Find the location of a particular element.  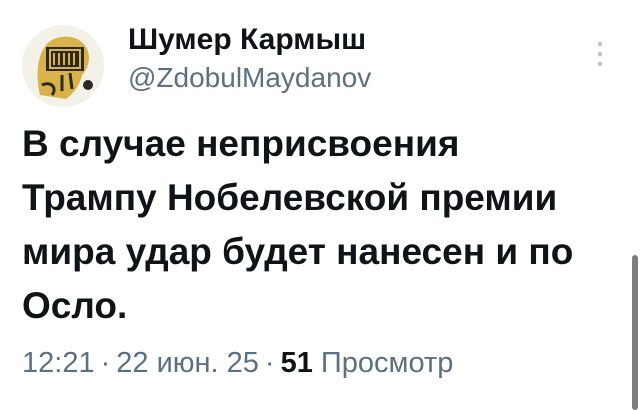

tweet-text-line: В случае неприсвоения is located at coordinates (241, 143).